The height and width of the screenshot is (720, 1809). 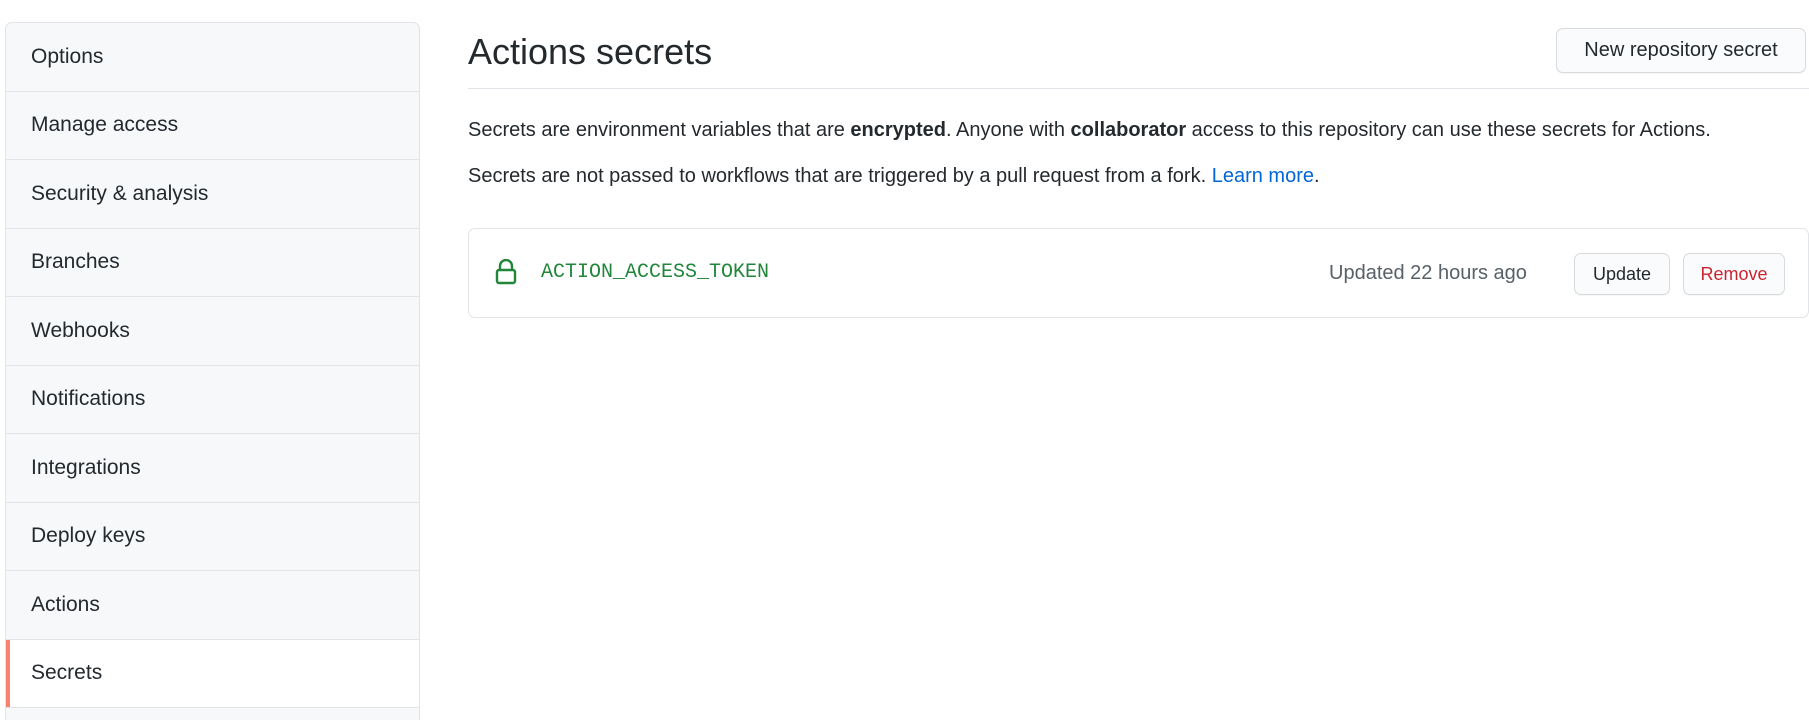 I want to click on sidebar-item-label: Notifications, so click(x=88, y=399).